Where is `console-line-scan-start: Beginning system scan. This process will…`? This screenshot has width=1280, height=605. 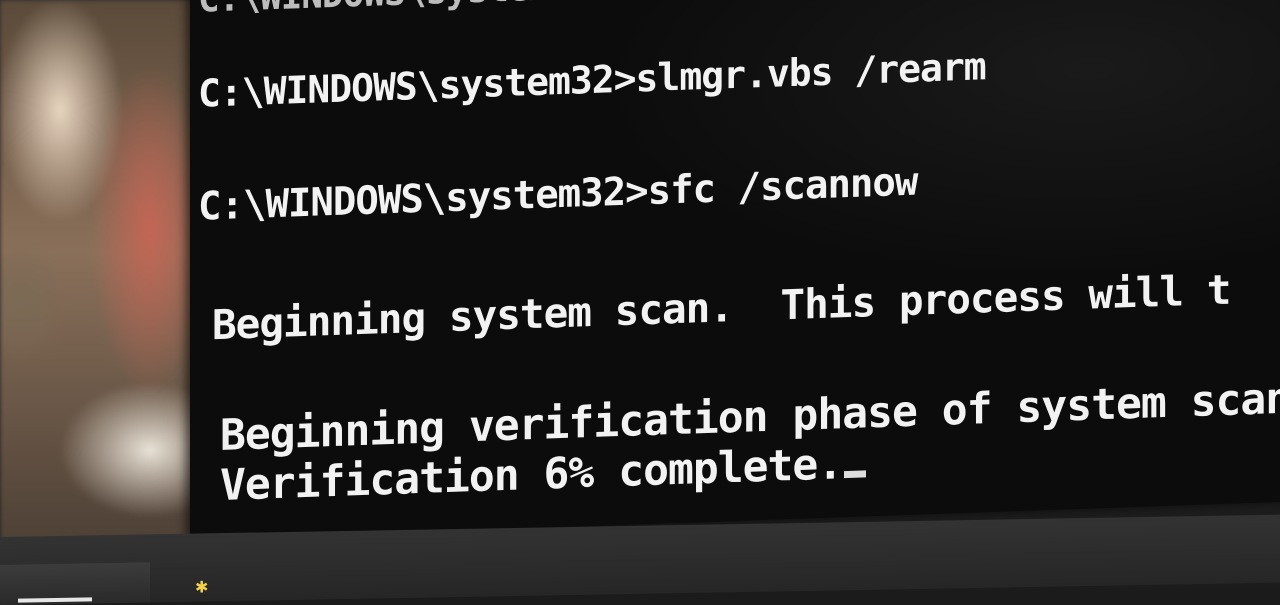
console-line-scan-start: Beginning system scan. This process will… is located at coordinates (721, 307).